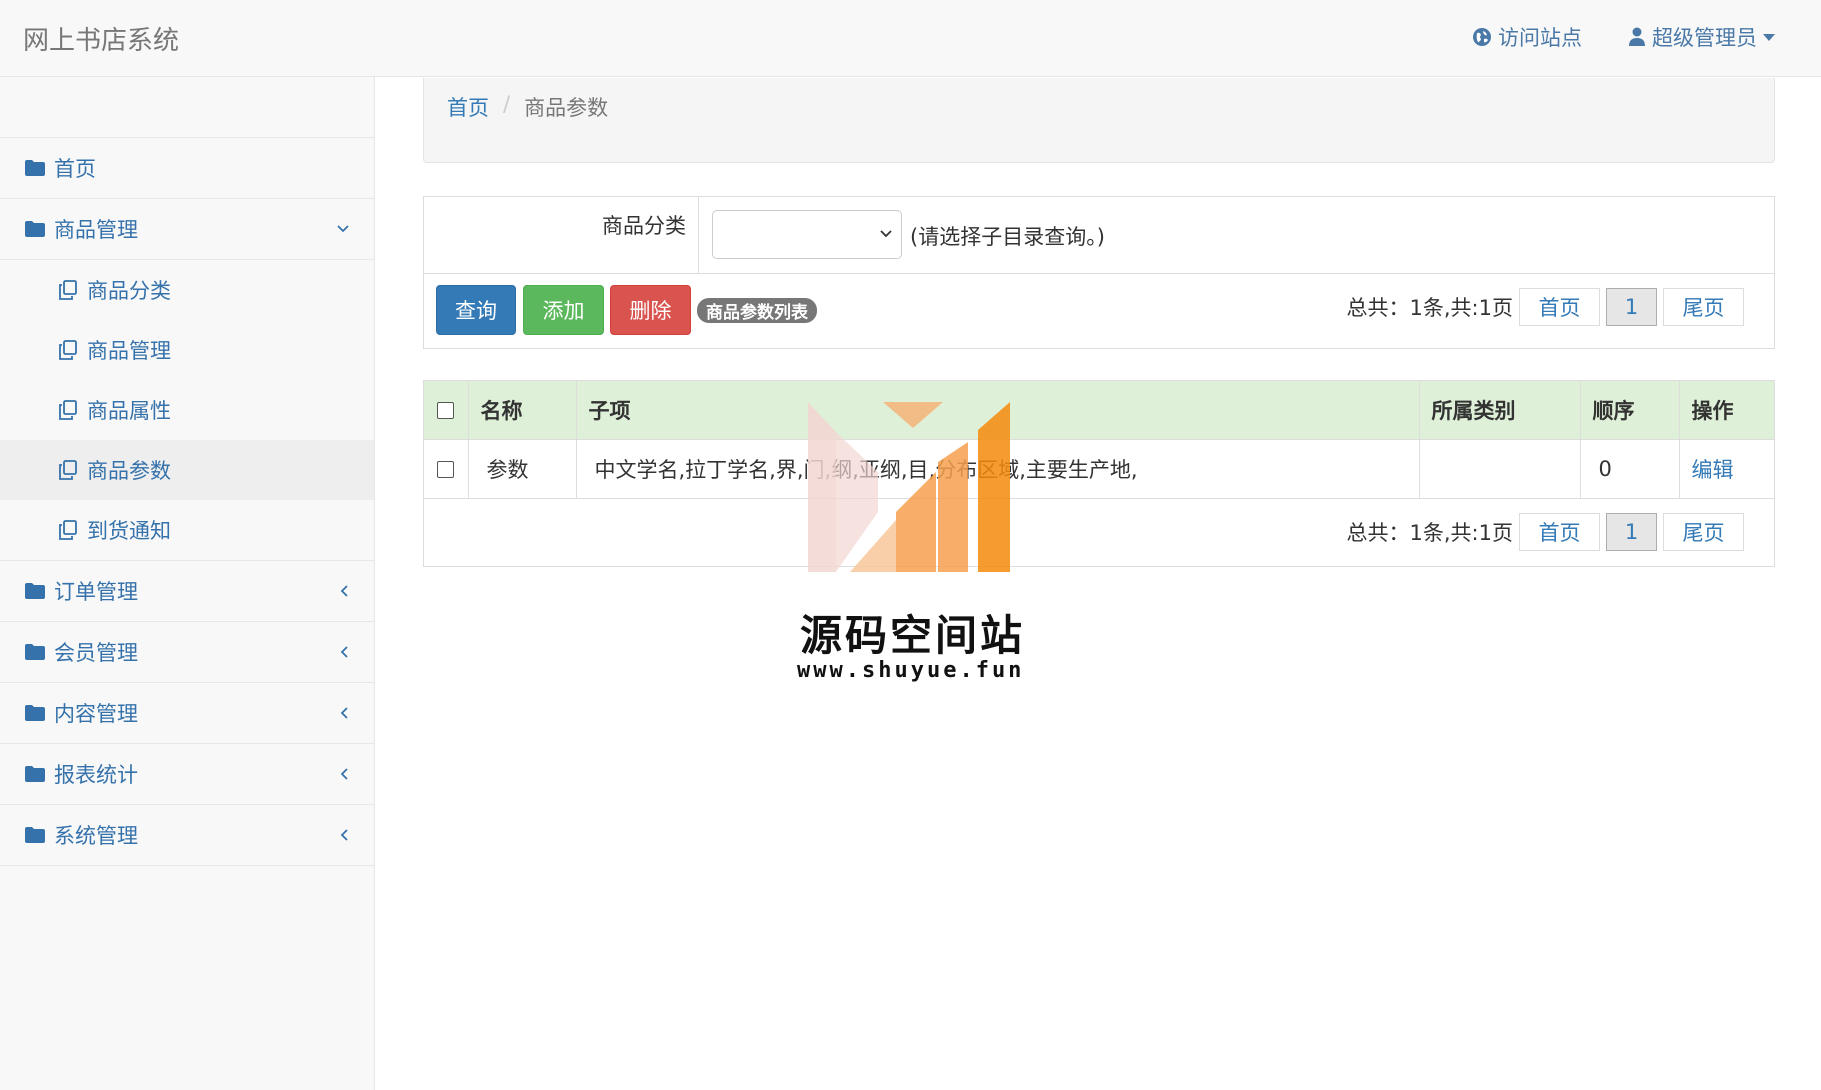  What do you see at coordinates (187, 530) in the screenshot?
I see `sidebar-subitem-arrival-notice: 到货通知` at bounding box center [187, 530].